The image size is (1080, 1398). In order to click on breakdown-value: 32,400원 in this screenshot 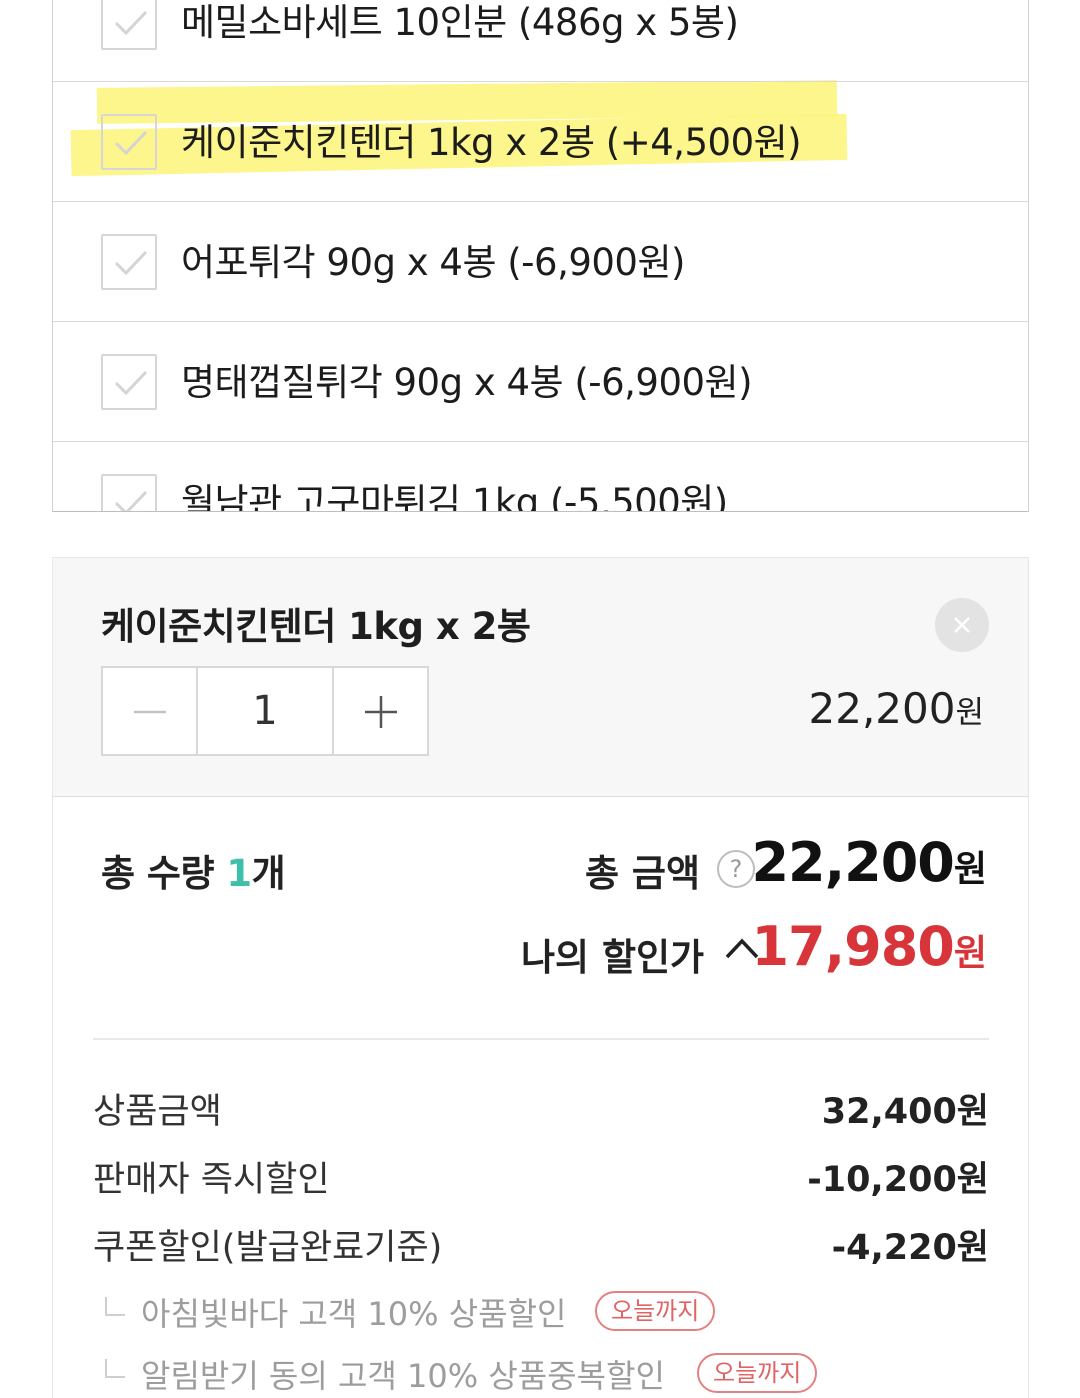, I will do `click(905, 1112)`.